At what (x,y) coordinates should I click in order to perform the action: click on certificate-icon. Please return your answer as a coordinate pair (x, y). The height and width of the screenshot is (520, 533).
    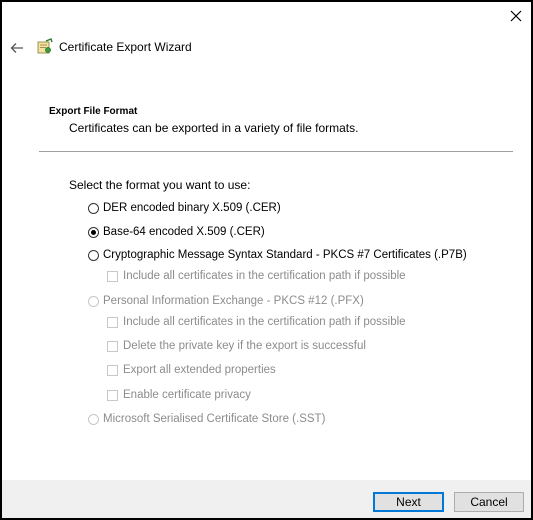
    Looking at the image, I should click on (45, 46).